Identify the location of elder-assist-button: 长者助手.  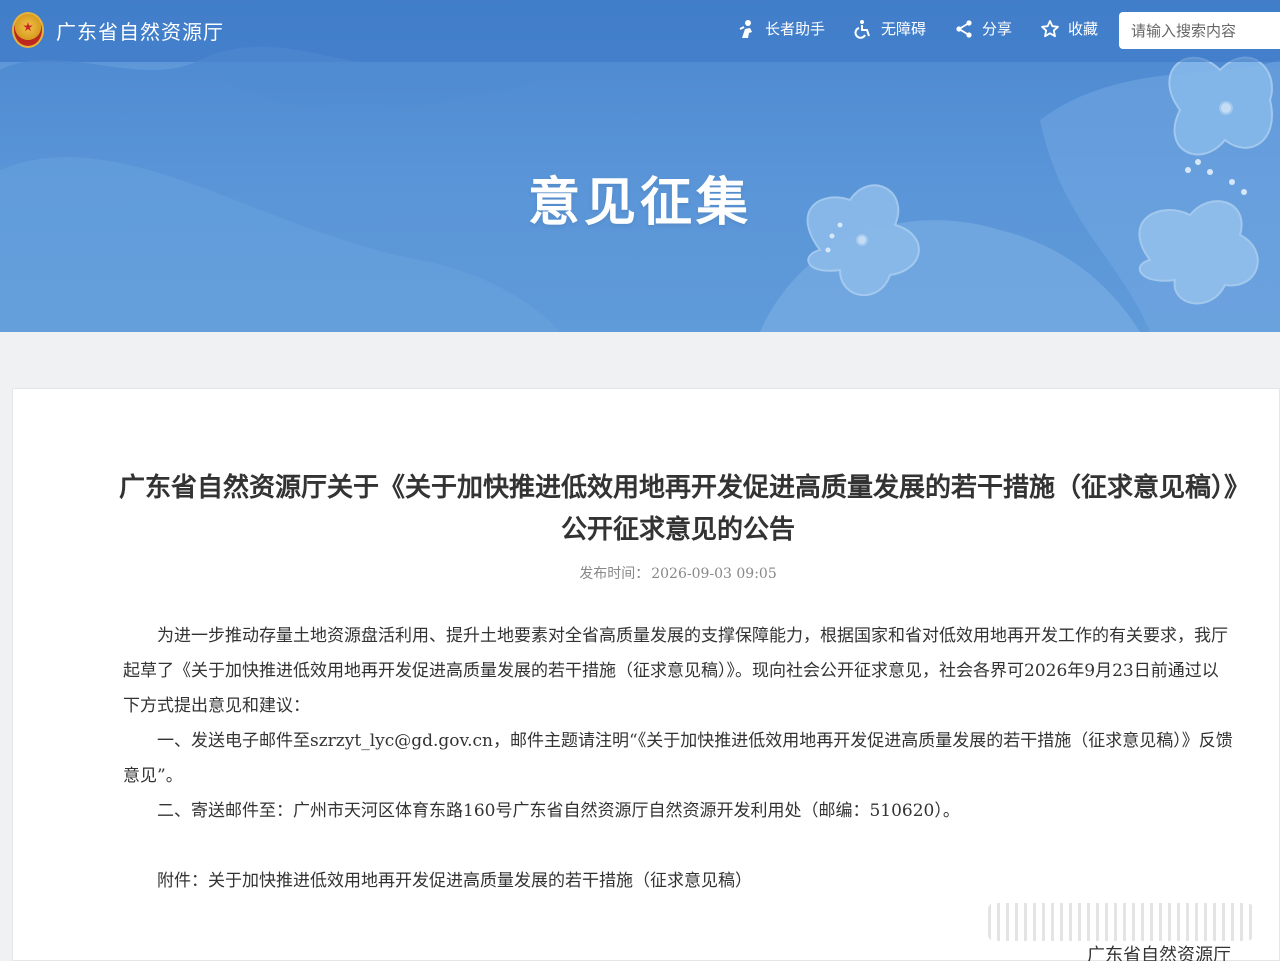
(781, 28).